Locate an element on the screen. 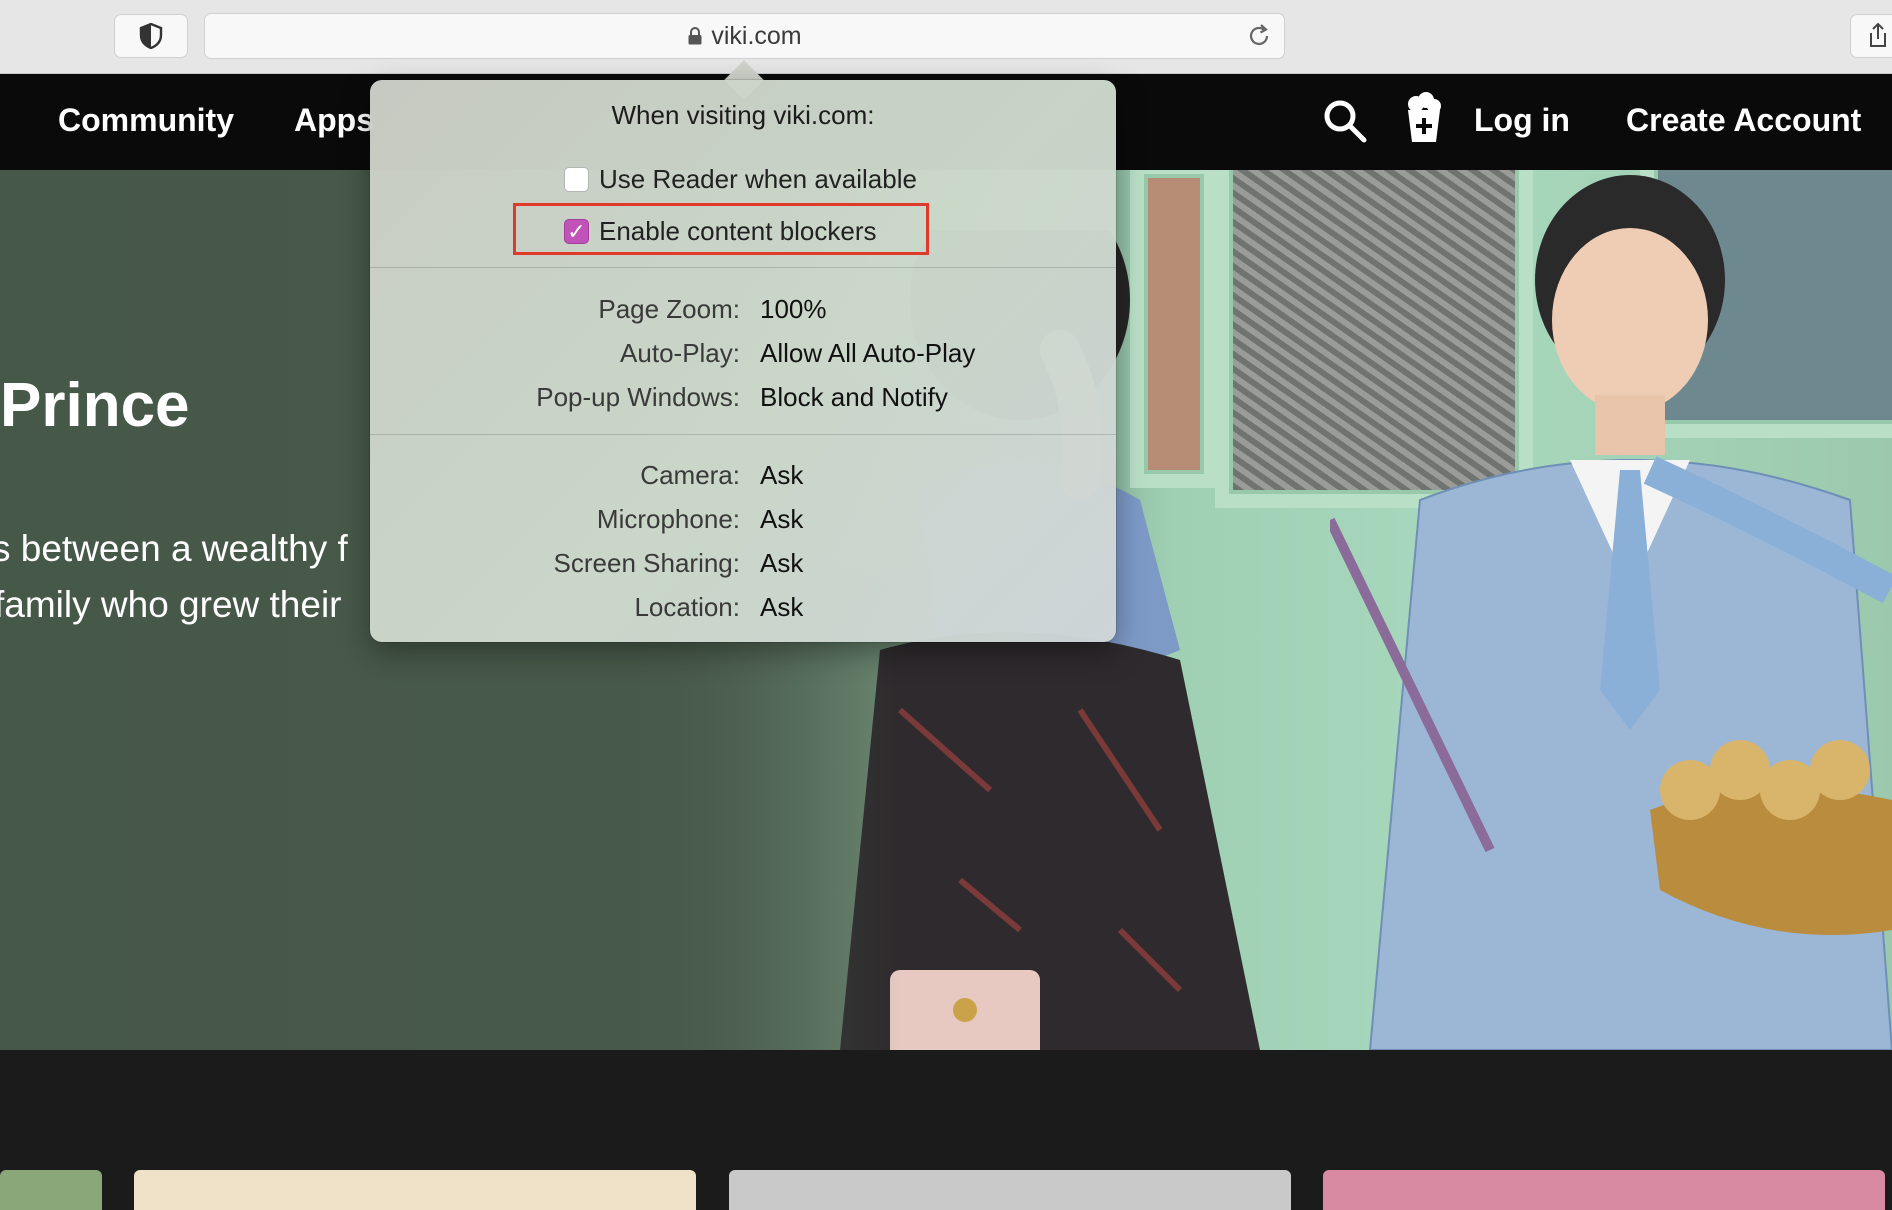  privacy-report-button is located at coordinates (151, 36).